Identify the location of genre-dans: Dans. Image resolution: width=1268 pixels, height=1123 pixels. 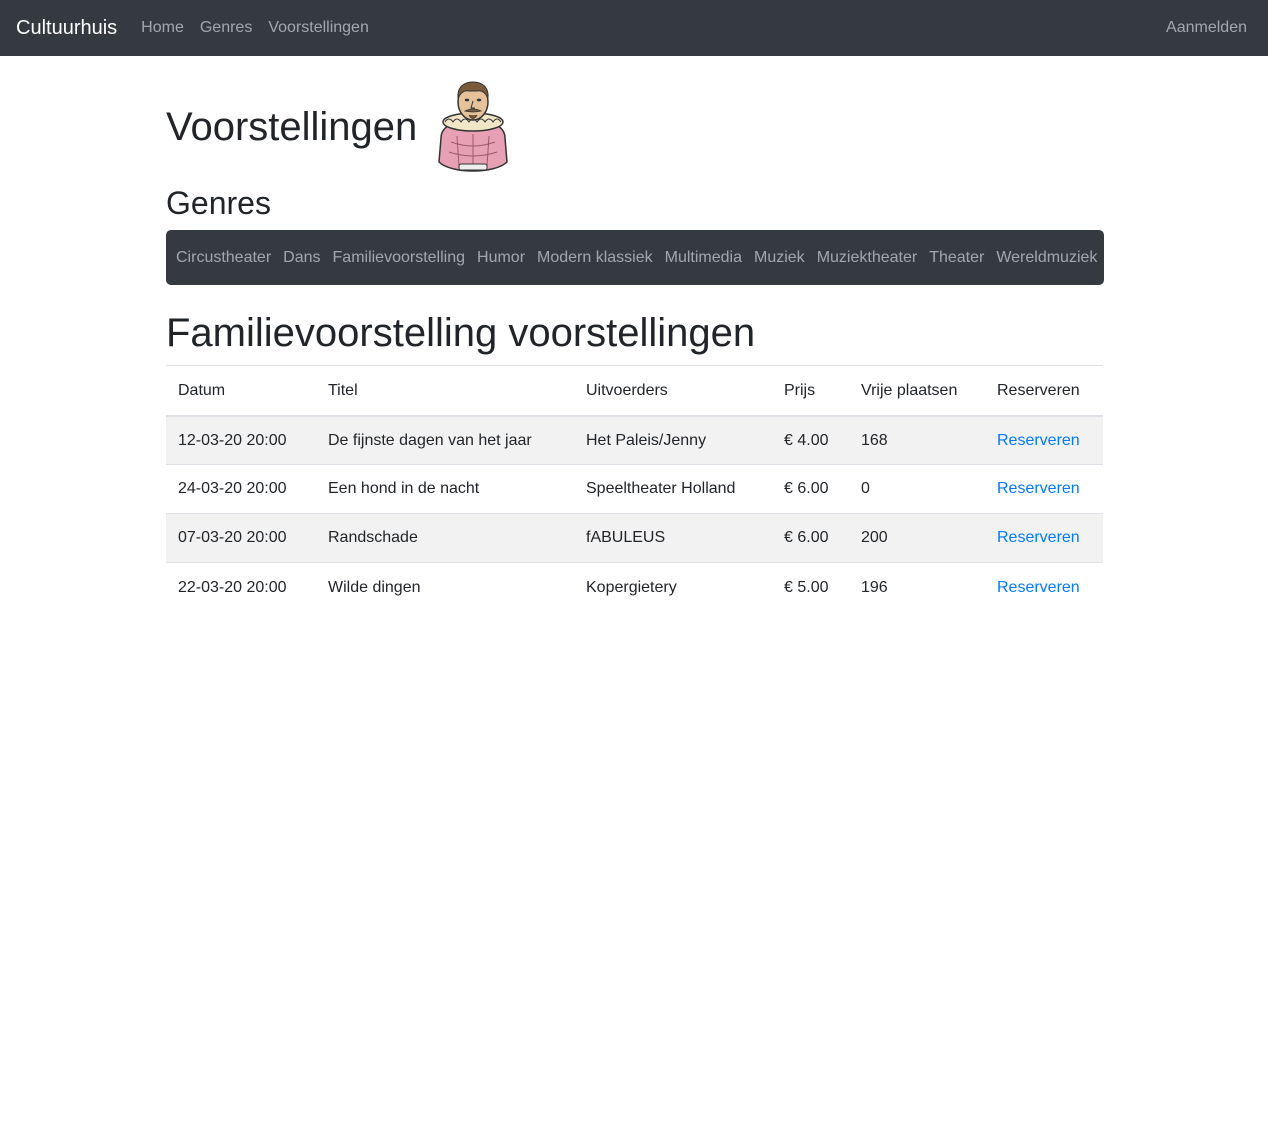
(301, 258).